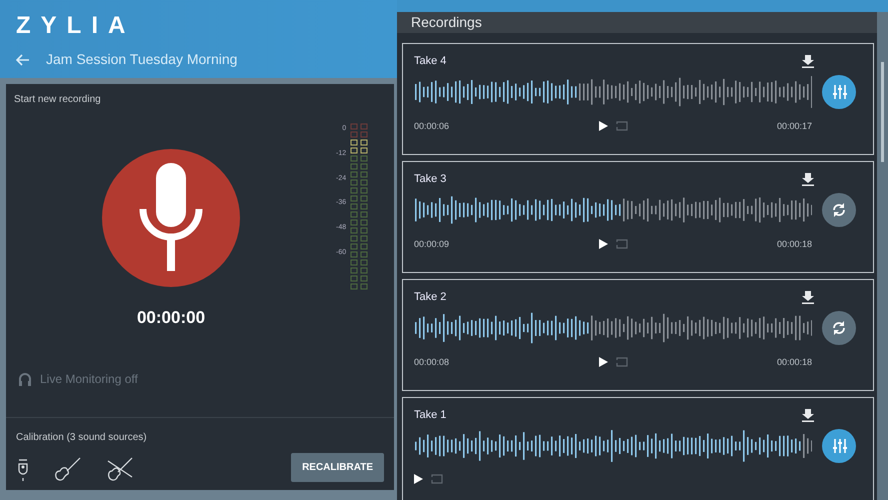  What do you see at coordinates (142, 59) in the screenshot?
I see `session-title: Jam Session Tuesday Morning` at bounding box center [142, 59].